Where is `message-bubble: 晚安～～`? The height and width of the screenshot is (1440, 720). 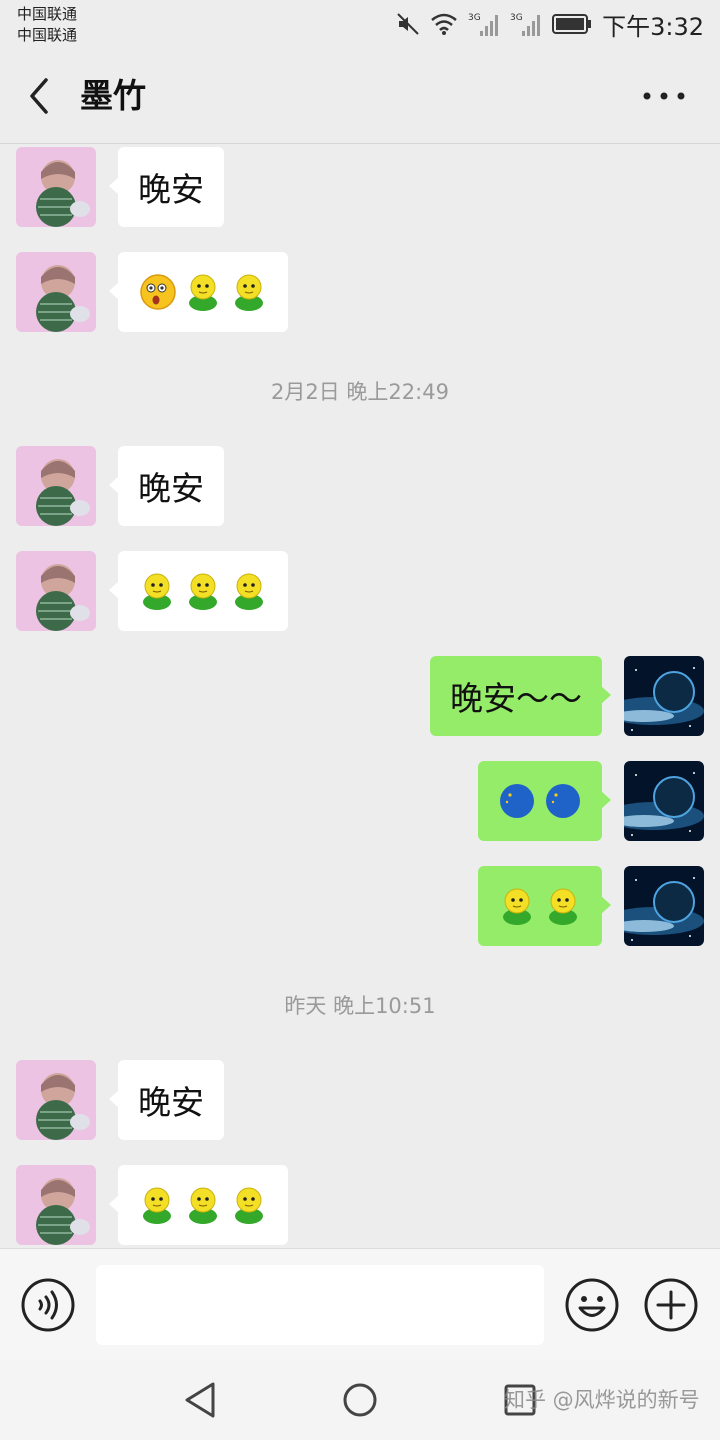
message-bubble: 晚安～～ is located at coordinates (520, 696).